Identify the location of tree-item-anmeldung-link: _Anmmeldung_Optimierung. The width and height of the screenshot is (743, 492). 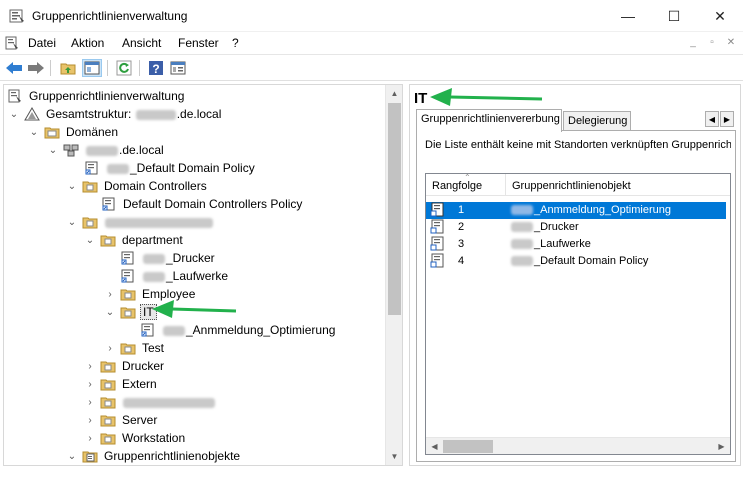
(238, 330).